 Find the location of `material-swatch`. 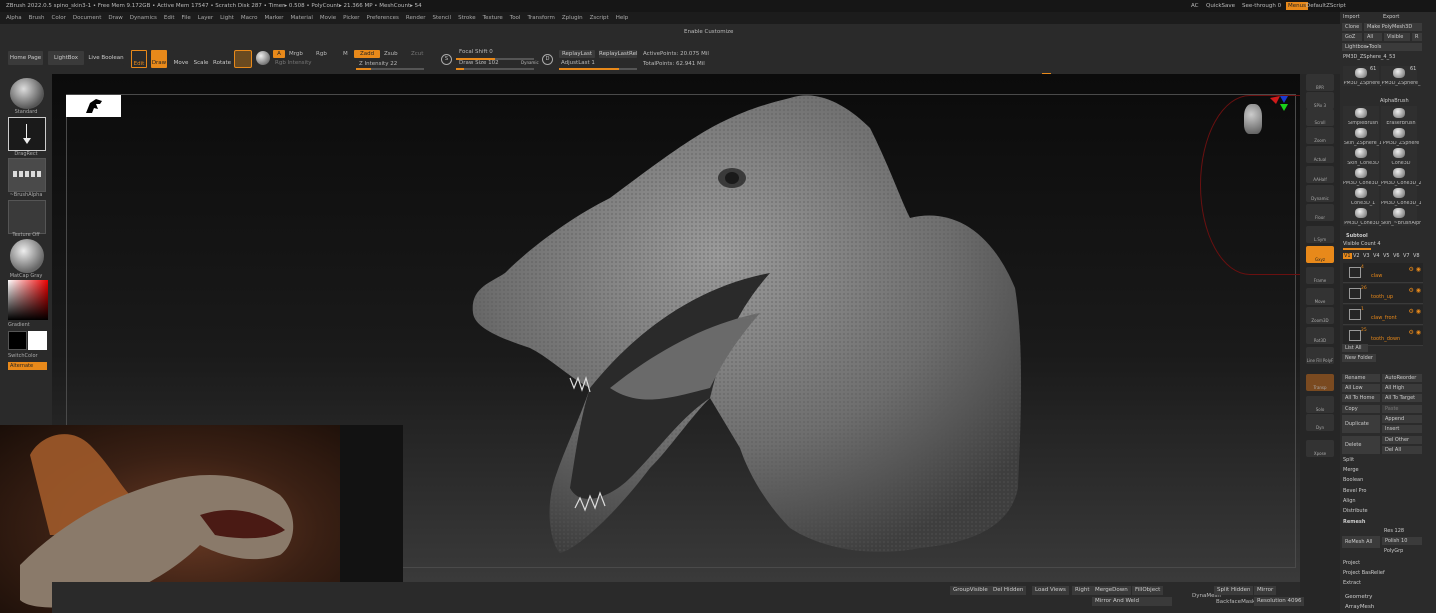

material-swatch is located at coordinates (243, 59).